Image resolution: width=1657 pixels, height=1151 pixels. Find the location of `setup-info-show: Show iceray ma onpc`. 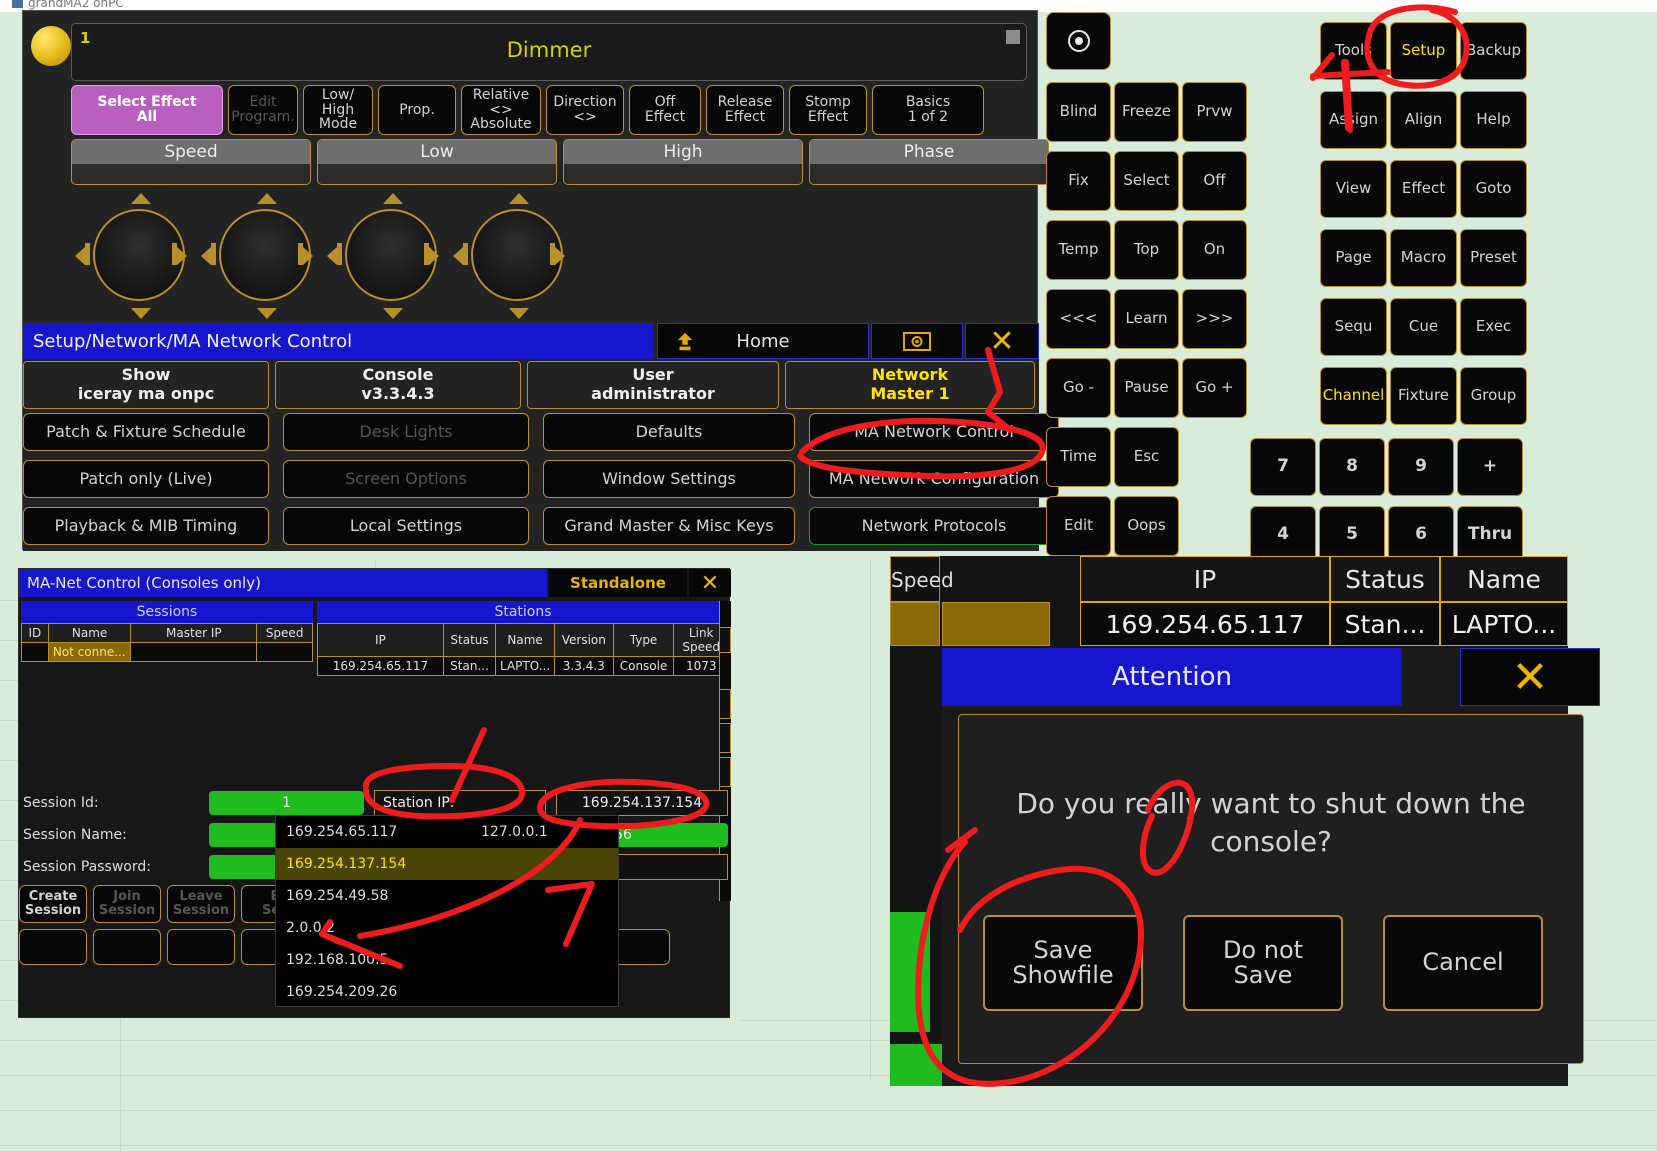

setup-info-show: Show iceray ma onpc is located at coordinates (146, 385).